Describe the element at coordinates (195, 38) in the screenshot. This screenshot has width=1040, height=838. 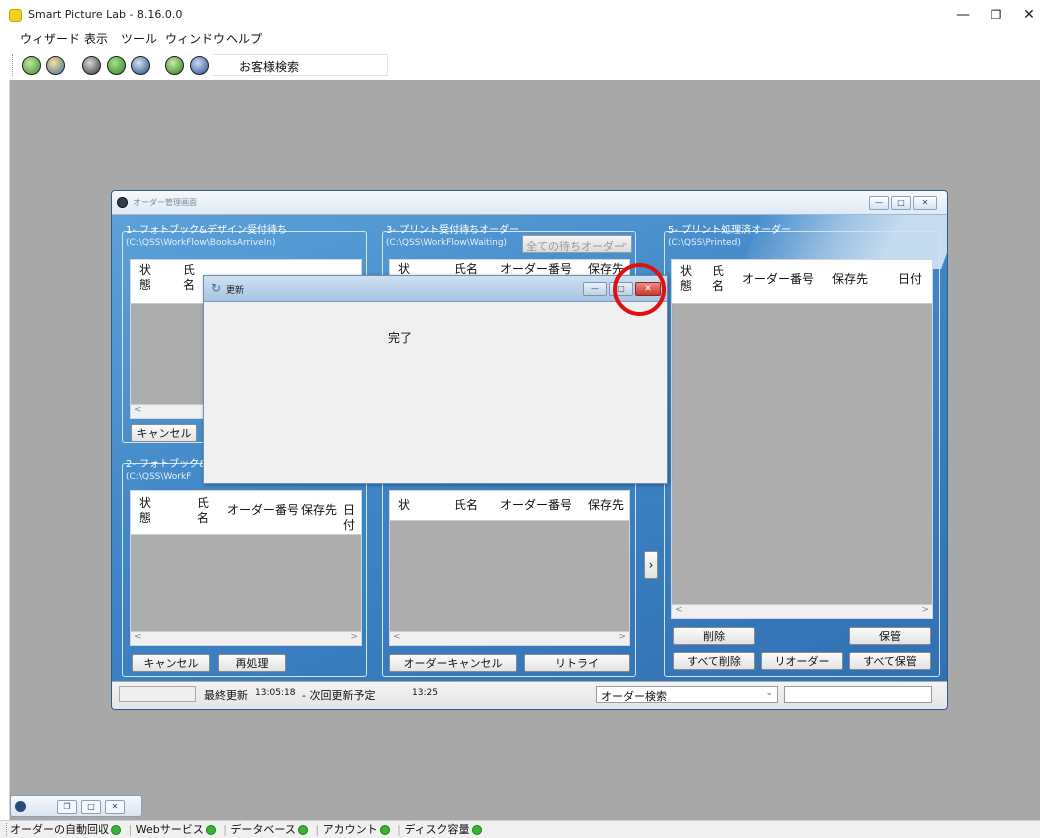
I see `menu-window: ウィンドウ` at that location.